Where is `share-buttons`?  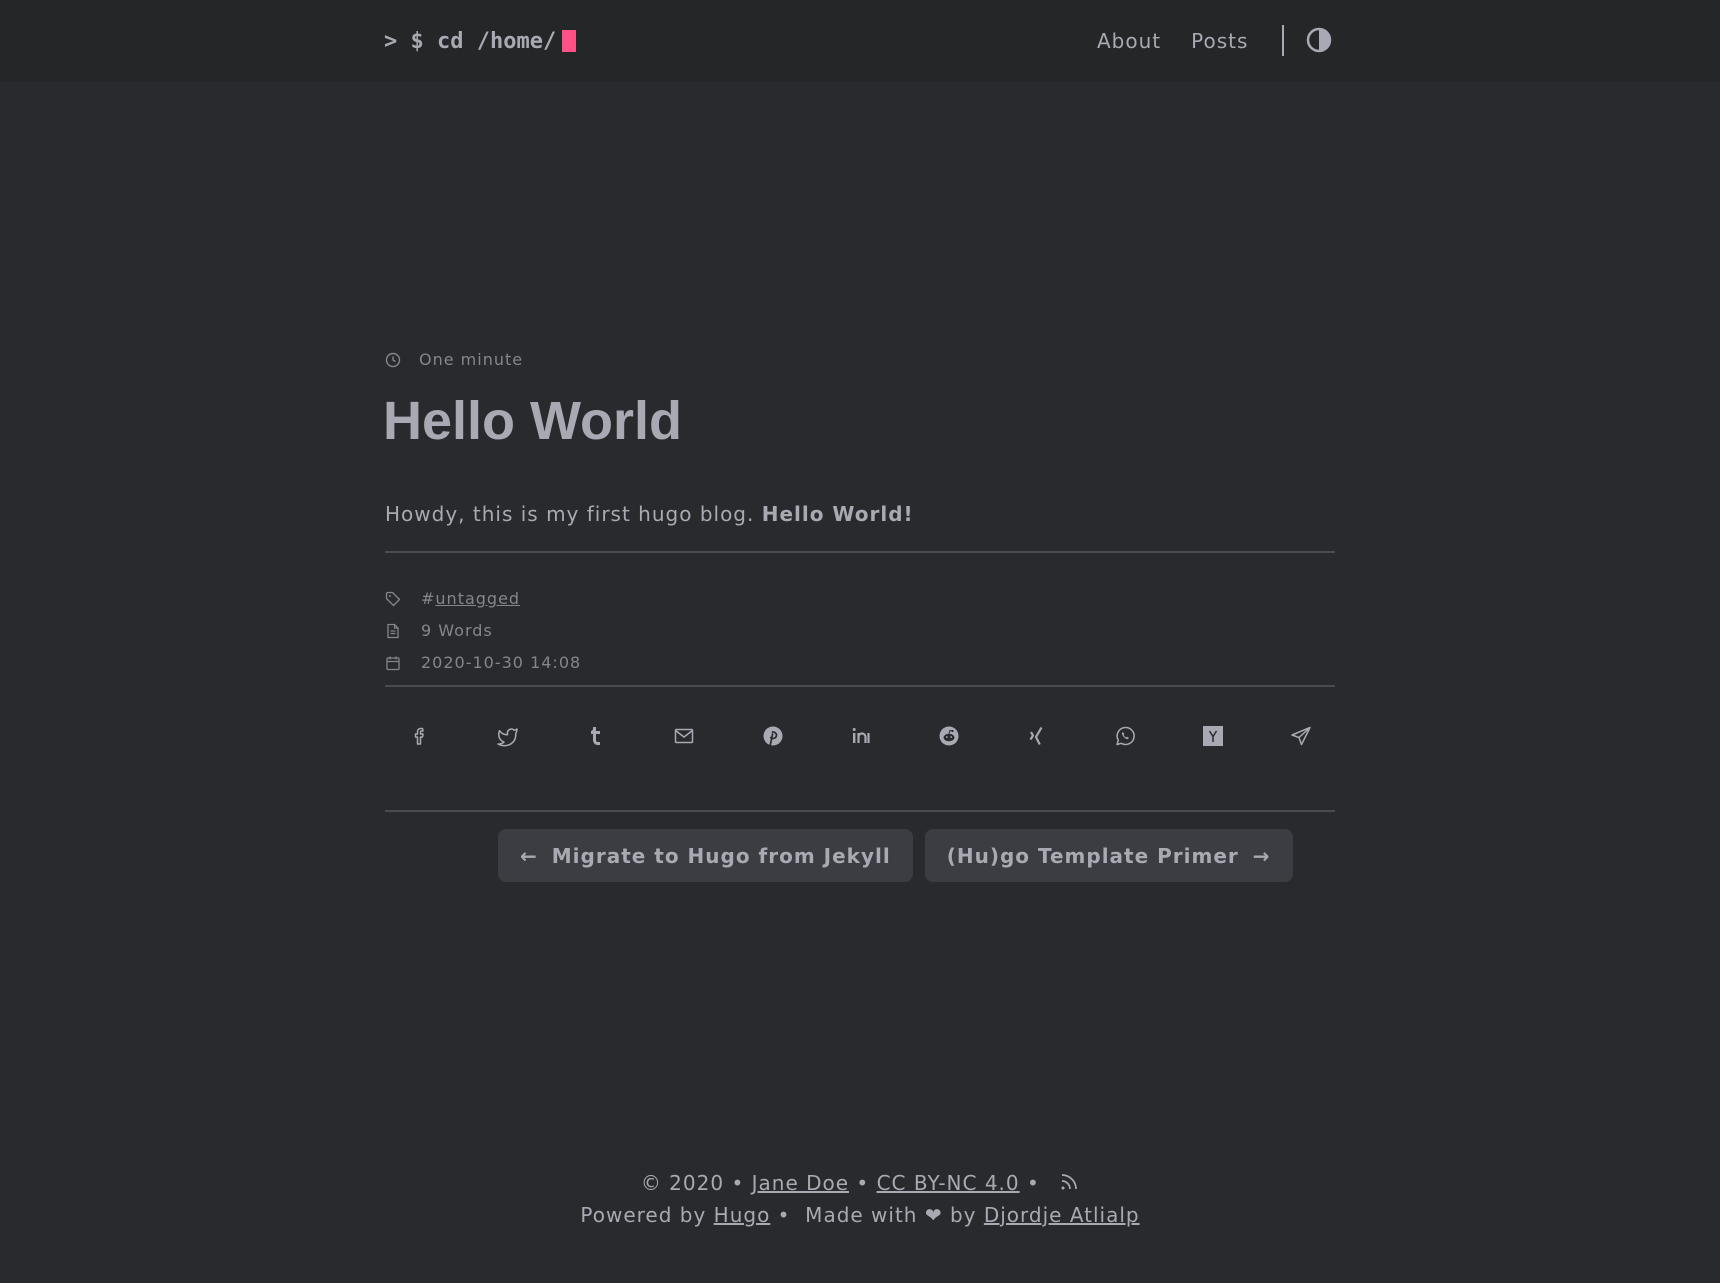 share-buttons is located at coordinates (860, 736).